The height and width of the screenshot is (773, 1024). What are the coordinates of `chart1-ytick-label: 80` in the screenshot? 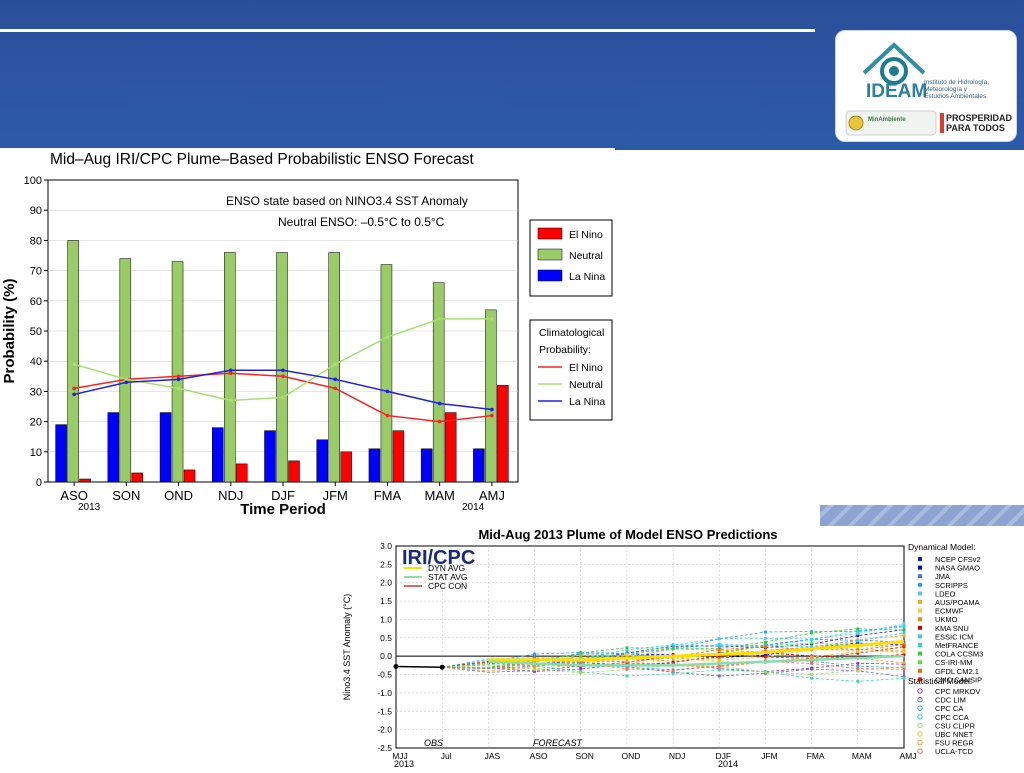 It's located at (36, 241).